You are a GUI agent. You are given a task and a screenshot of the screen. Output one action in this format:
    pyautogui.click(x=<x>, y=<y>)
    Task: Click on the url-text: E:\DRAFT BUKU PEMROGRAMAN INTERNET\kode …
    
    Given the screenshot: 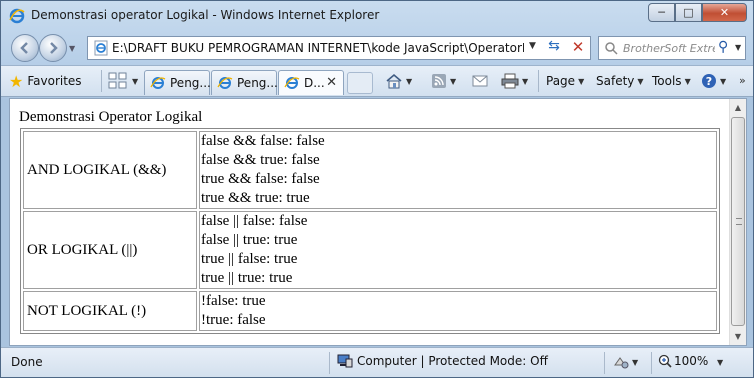 What is the action you would take?
    pyautogui.click(x=318, y=48)
    